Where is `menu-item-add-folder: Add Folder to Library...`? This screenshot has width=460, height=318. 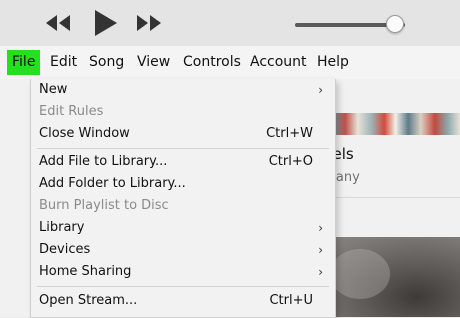 menu-item-add-folder: Add Folder to Library... is located at coordinates (183, 184).